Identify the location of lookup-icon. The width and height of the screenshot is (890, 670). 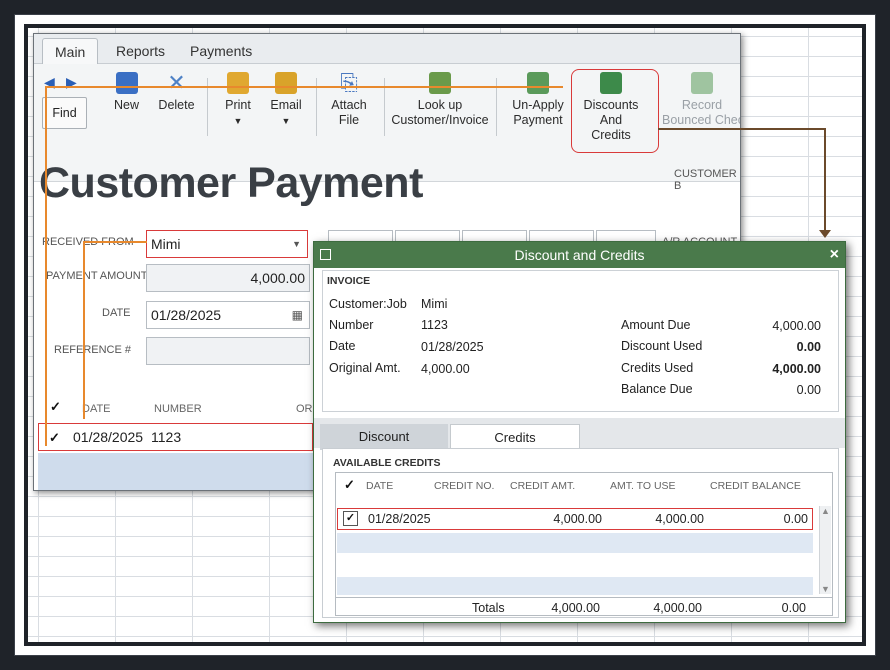
(440, 83).